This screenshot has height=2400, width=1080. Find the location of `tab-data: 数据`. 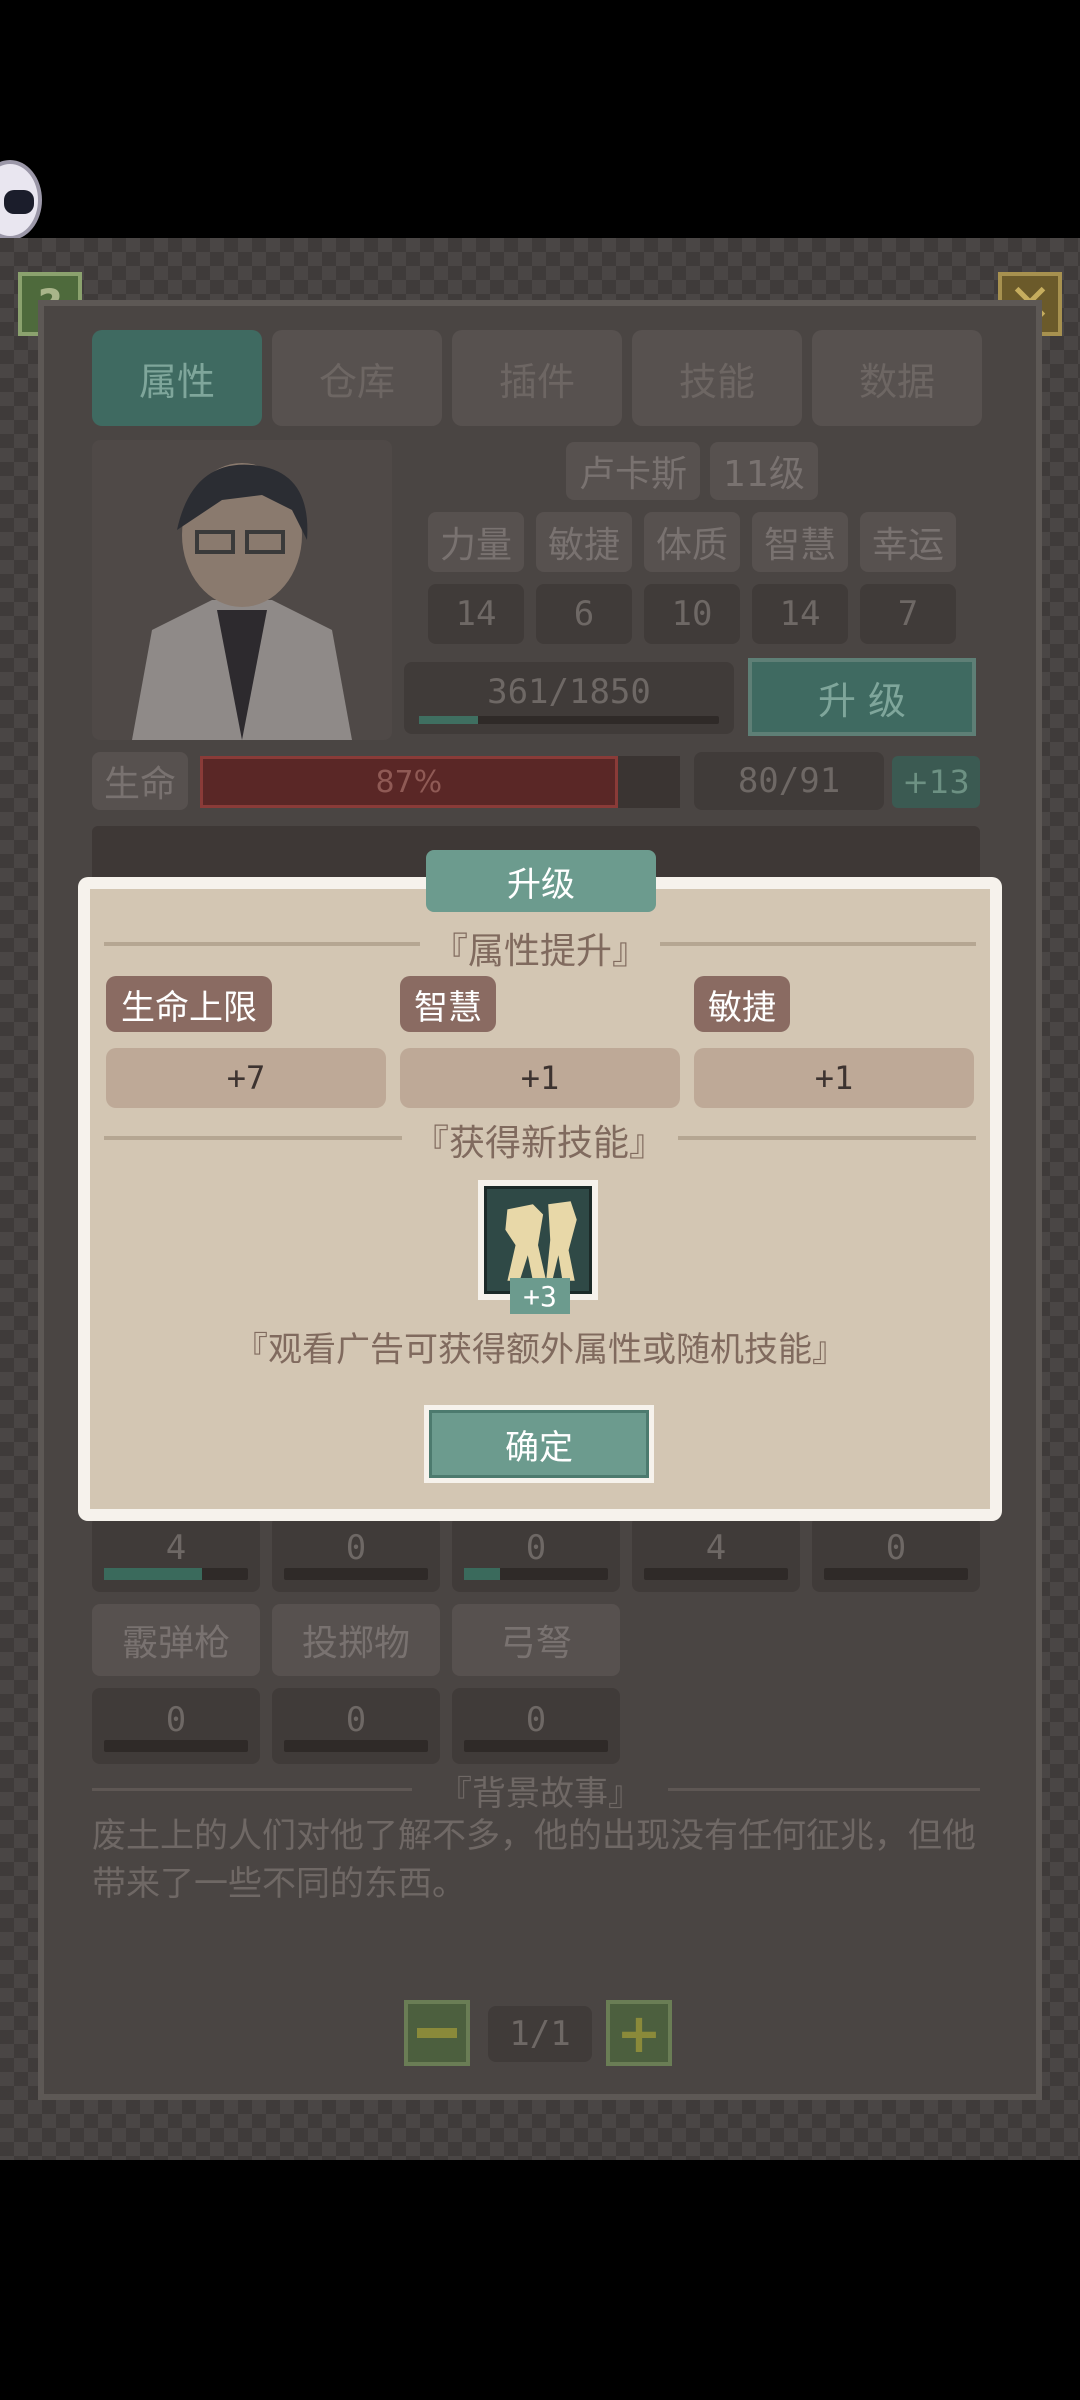

tab-data: 数据 is located at coordinates (897, 378).